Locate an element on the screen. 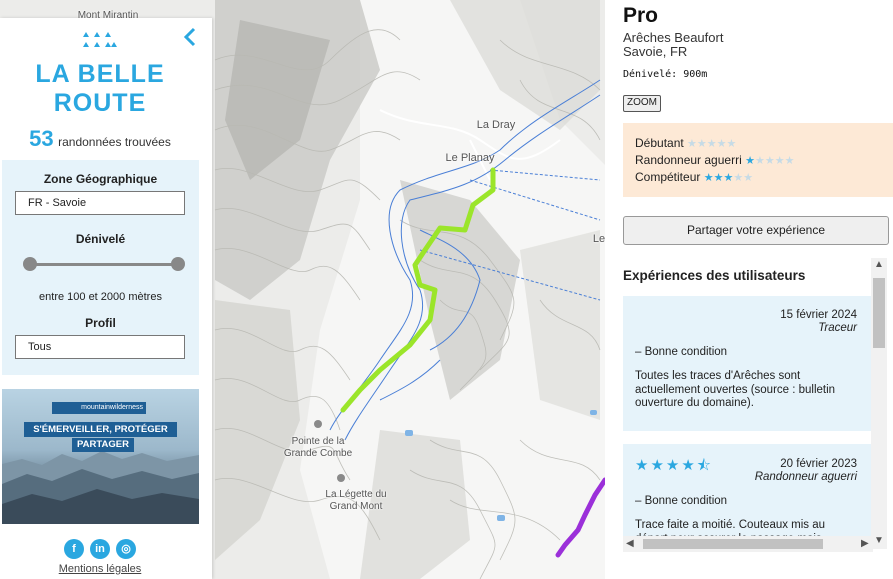 The height and width of the screenshot is (579, 893). experience-rating-stars: ★★★★⯪ is located at coordinates (674, 465).